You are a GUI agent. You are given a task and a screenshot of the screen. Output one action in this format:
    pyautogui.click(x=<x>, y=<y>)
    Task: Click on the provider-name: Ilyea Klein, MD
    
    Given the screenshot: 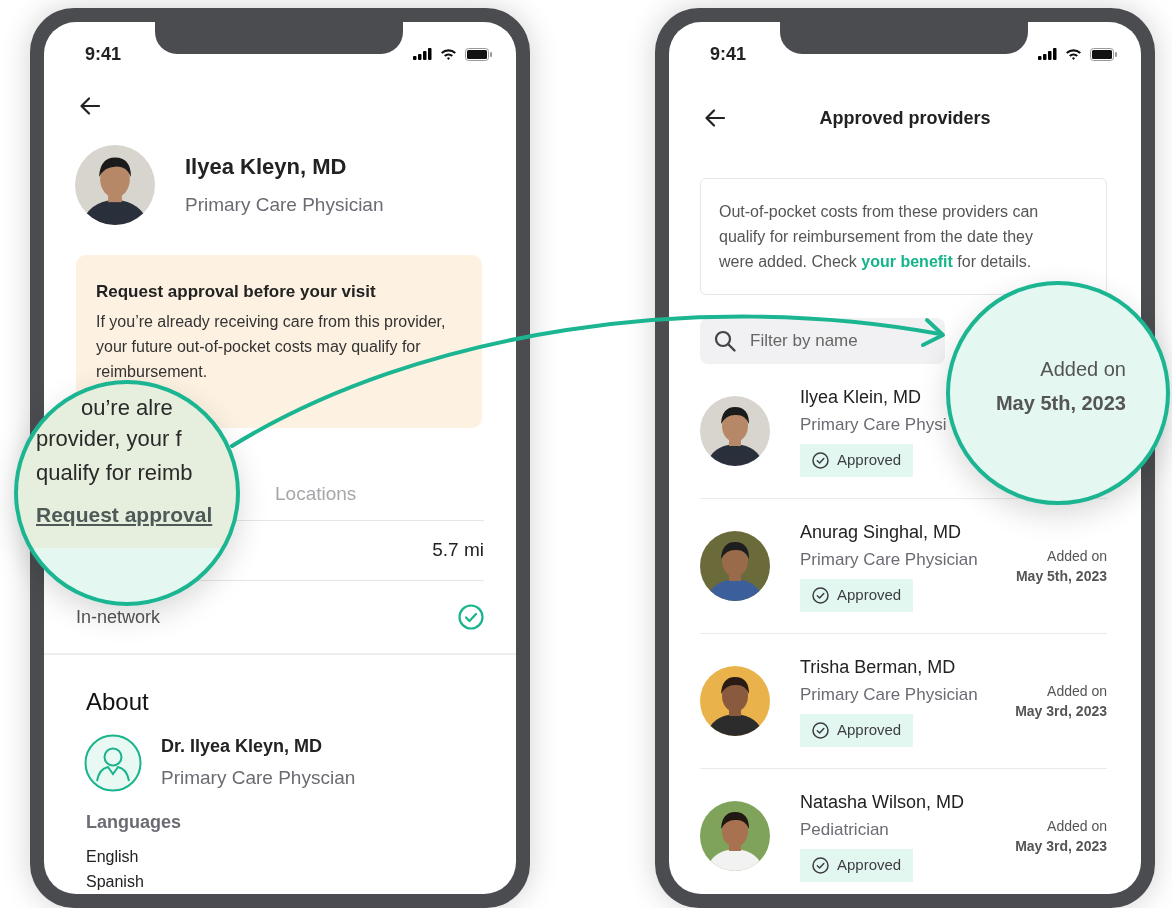 What is the action you would take?
    pyautogui.click(x=861, y=396)
    